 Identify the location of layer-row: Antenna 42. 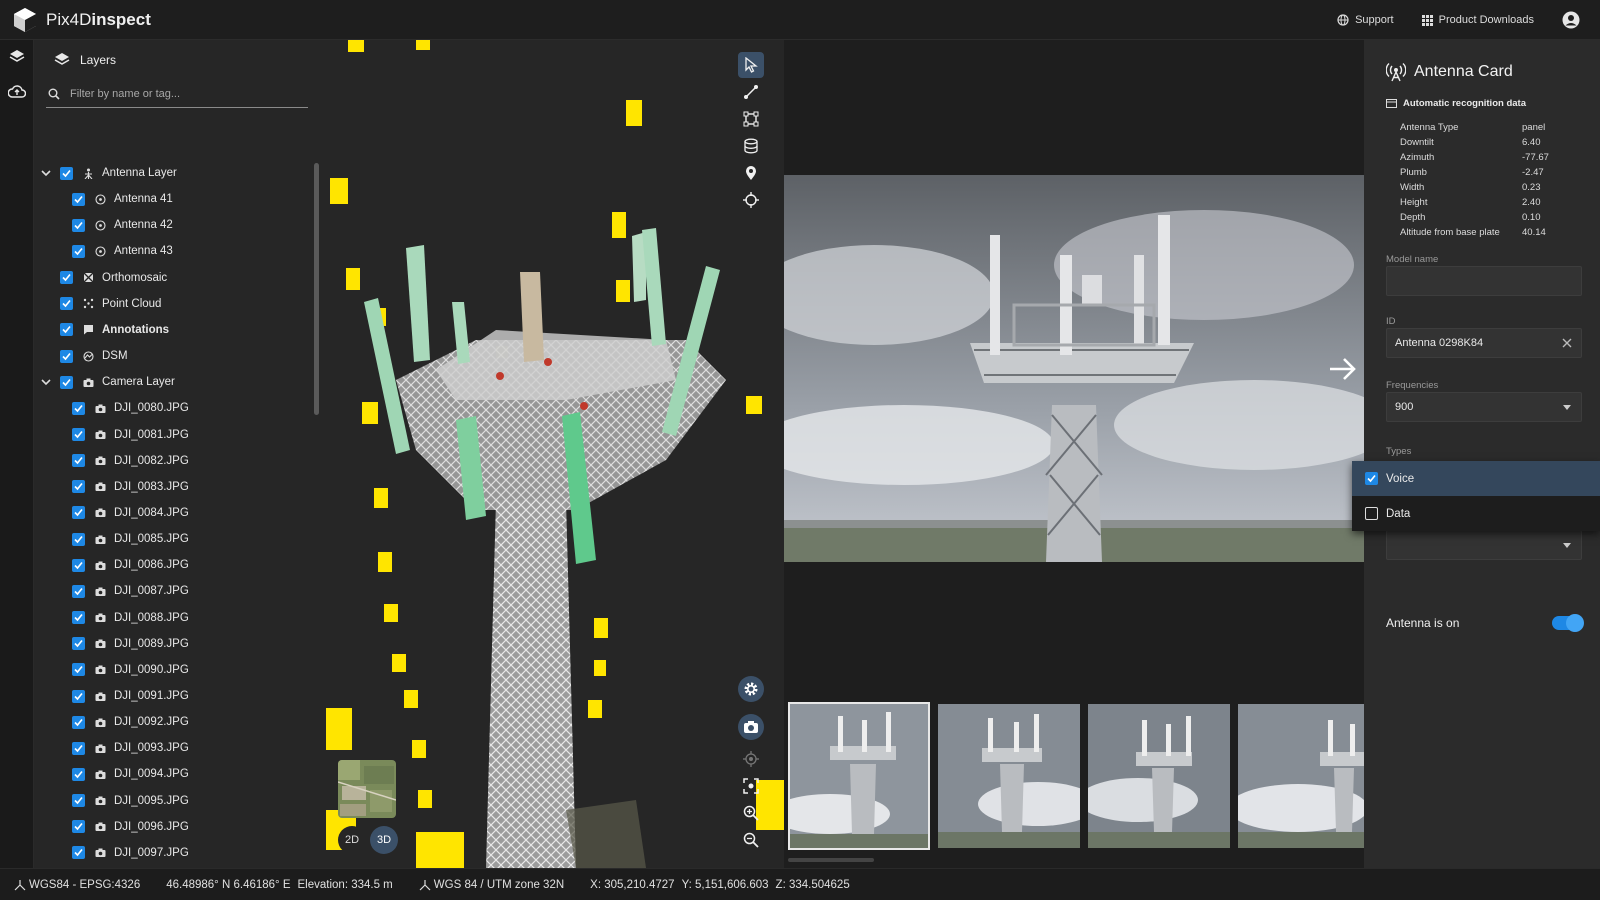
(103, 225).